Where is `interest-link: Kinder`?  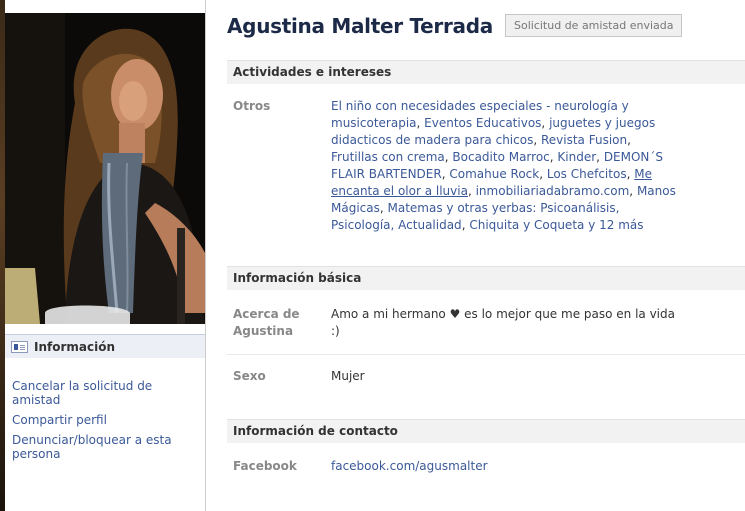 interest-link: Kinder is located at coordinates (576, 157).